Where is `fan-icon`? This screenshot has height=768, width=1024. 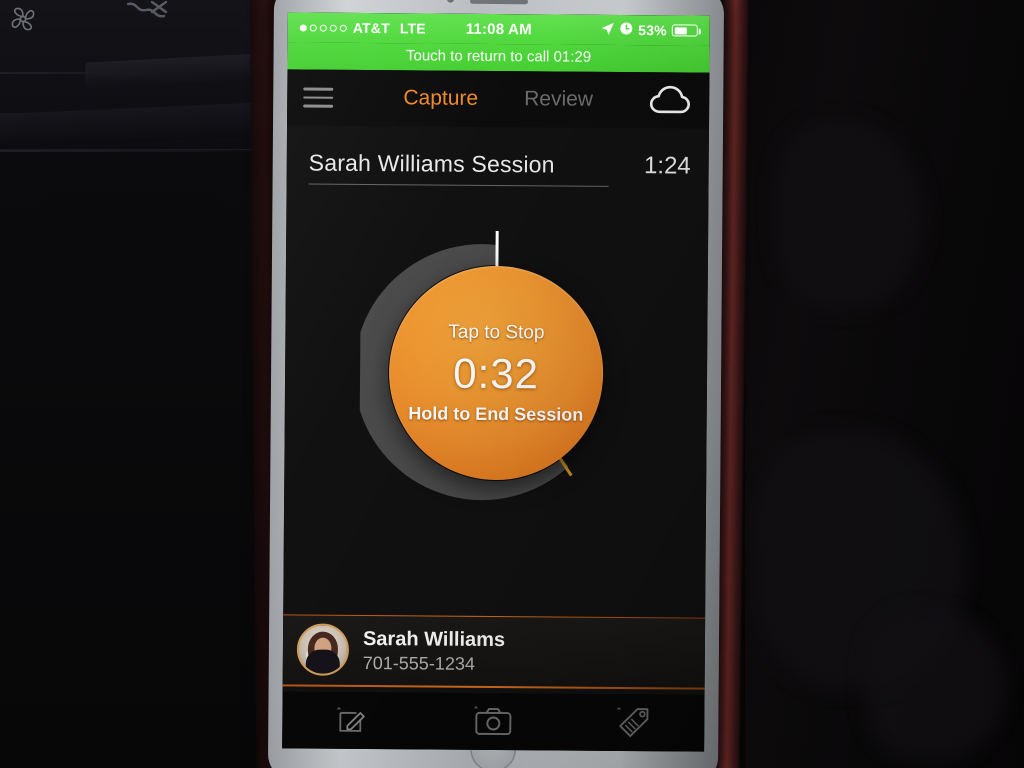
fan-icon is located at coordinates (23, 19).